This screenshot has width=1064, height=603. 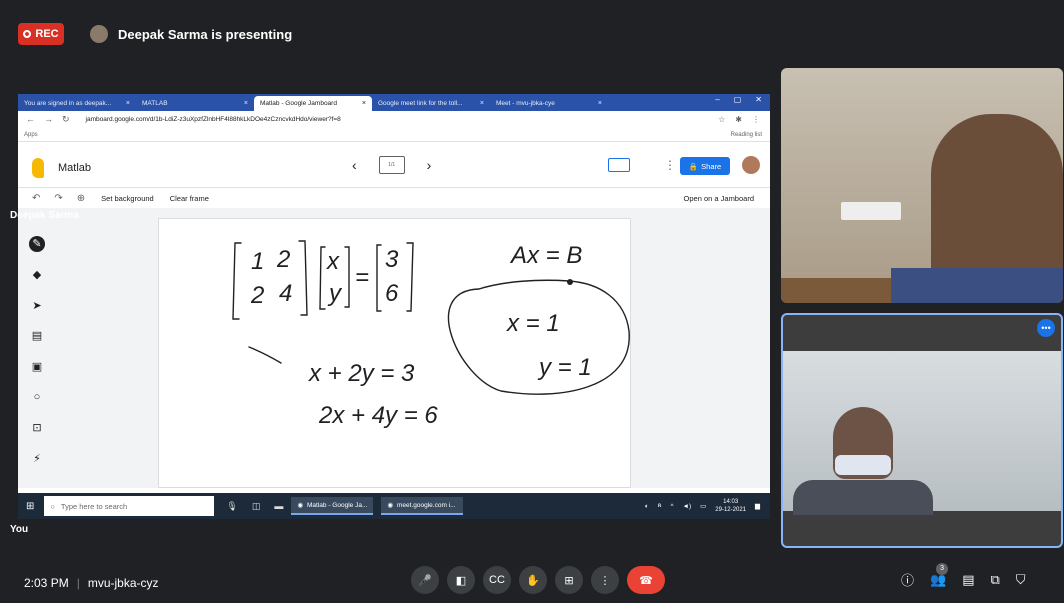 What do you see at coordinates (619, 165) in the screenshot?
I see `present-to-meeting-icon` at bounding box center [619, 165].